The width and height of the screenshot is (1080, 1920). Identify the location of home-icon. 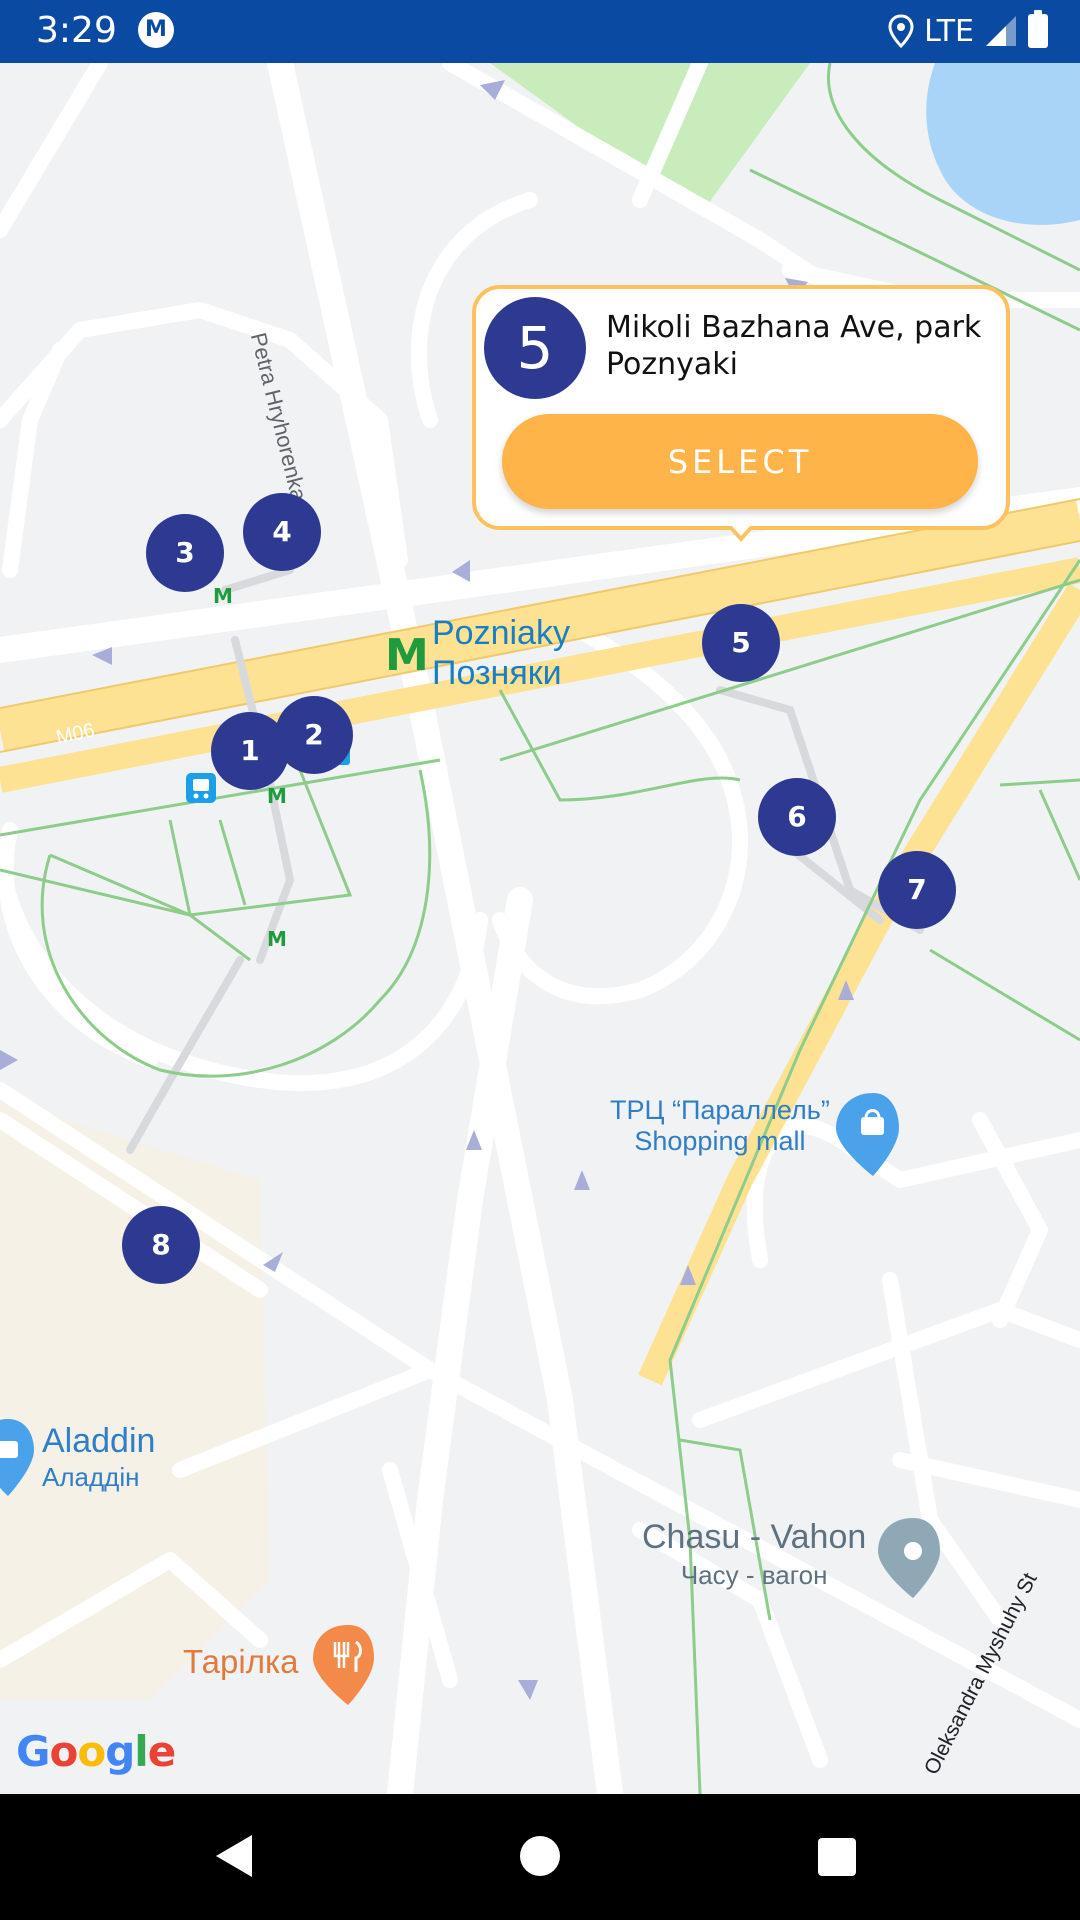
(540, 1856).